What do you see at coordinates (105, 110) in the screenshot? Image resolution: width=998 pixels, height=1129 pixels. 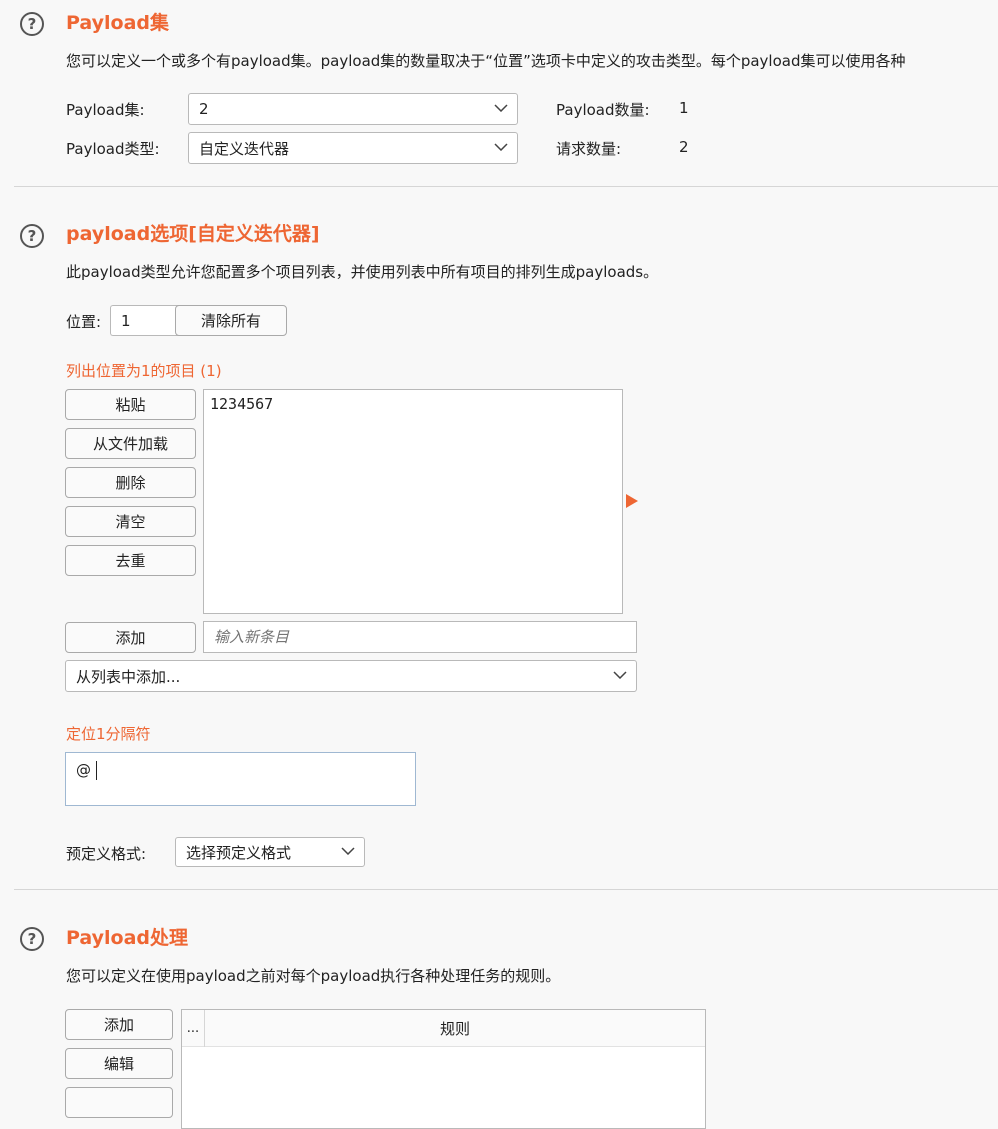 I see `payload-set-label: Payload集:` at bounding box center [105, 110].